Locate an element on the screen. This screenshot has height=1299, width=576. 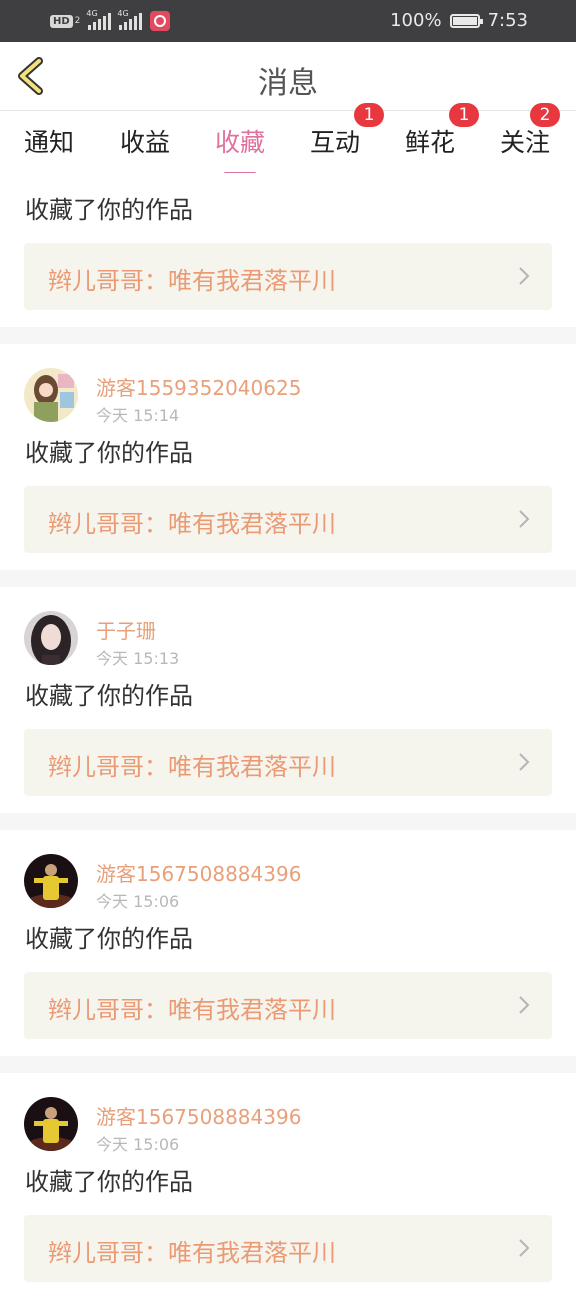
username: 游客1559352040625 is located at coordinates (198, 386).